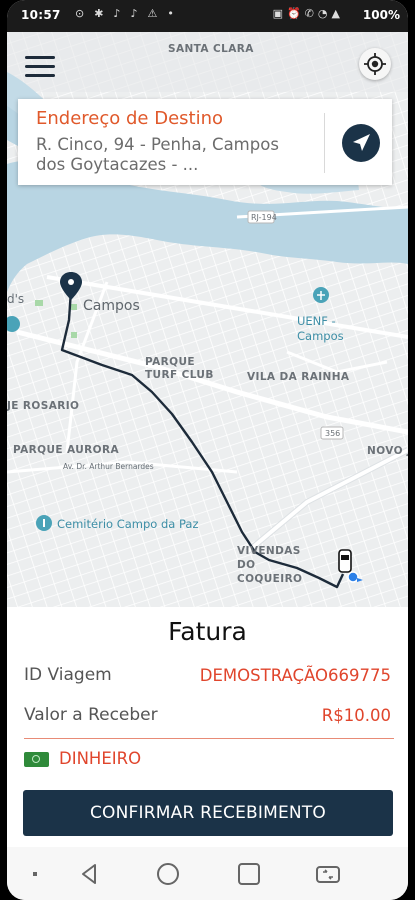  I want to click on system-nav-bar, so click(207, 873).